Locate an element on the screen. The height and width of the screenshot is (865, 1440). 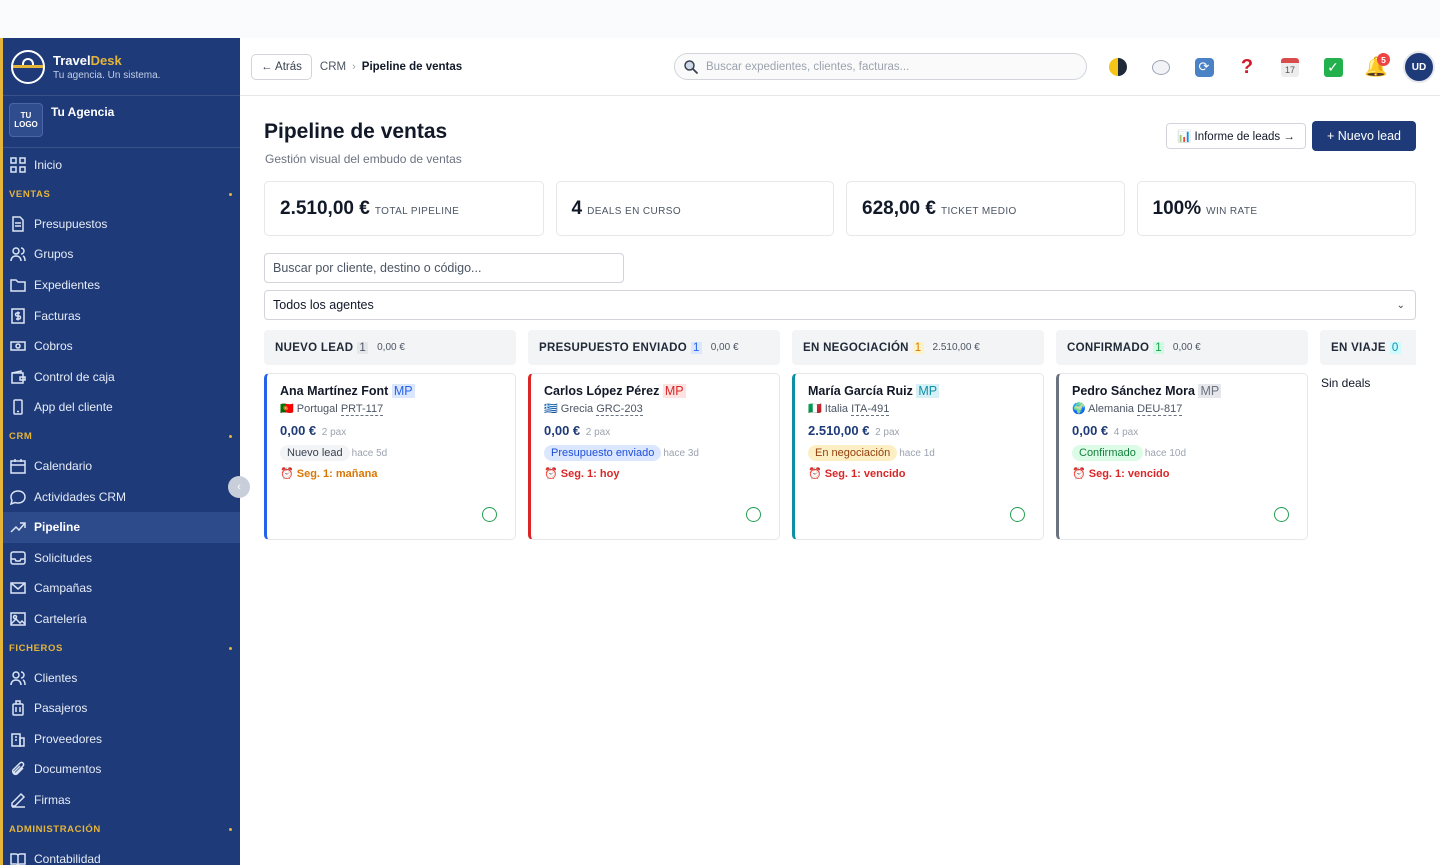
flag-icon: 🇵🇹 is located at coordinates (287, 409).